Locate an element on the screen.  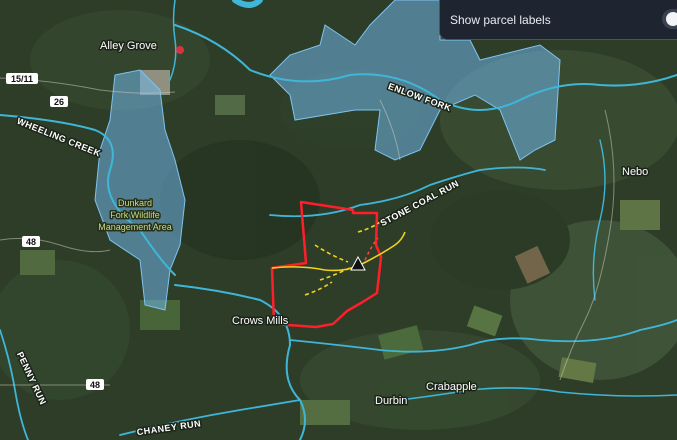
route-shield-48-upper: 48 is located at coordinates (31, 241).